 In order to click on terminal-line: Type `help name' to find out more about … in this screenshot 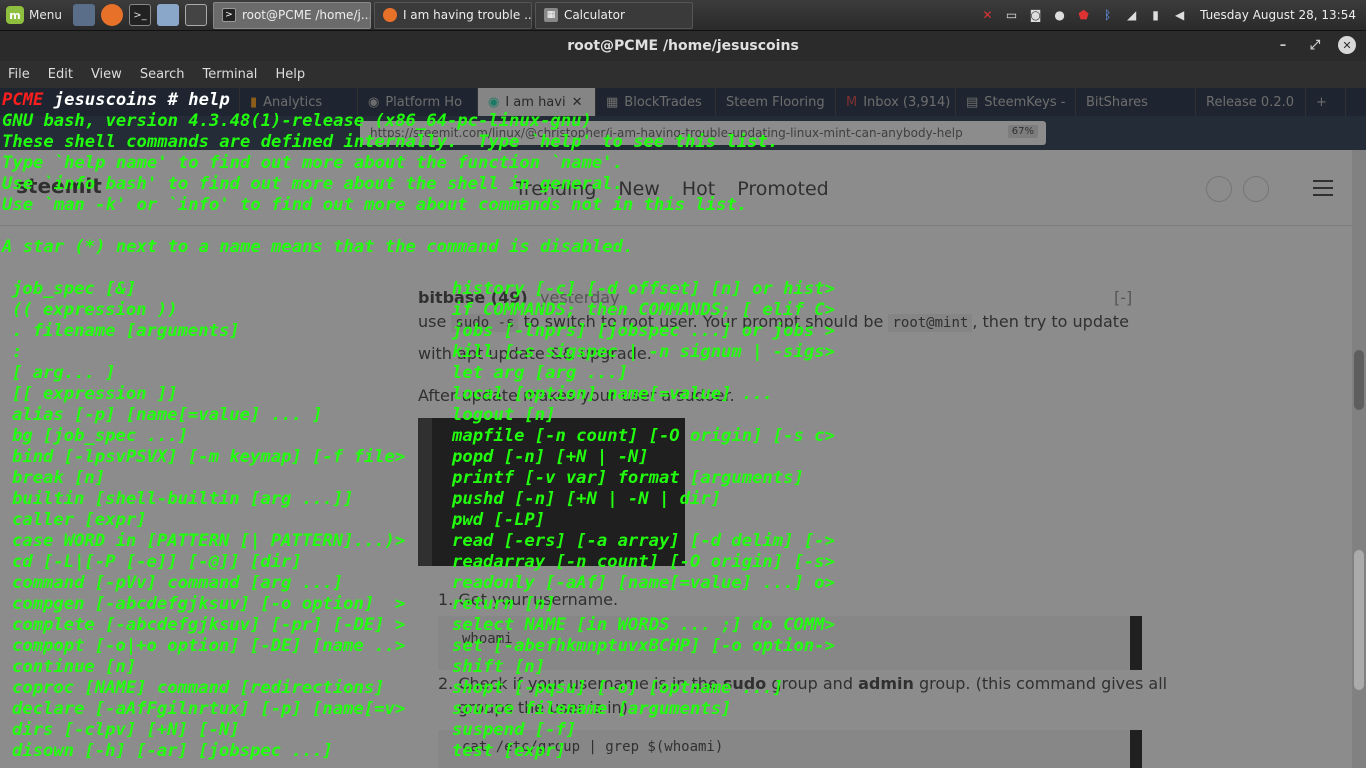, I will do `click(312, 163)`.